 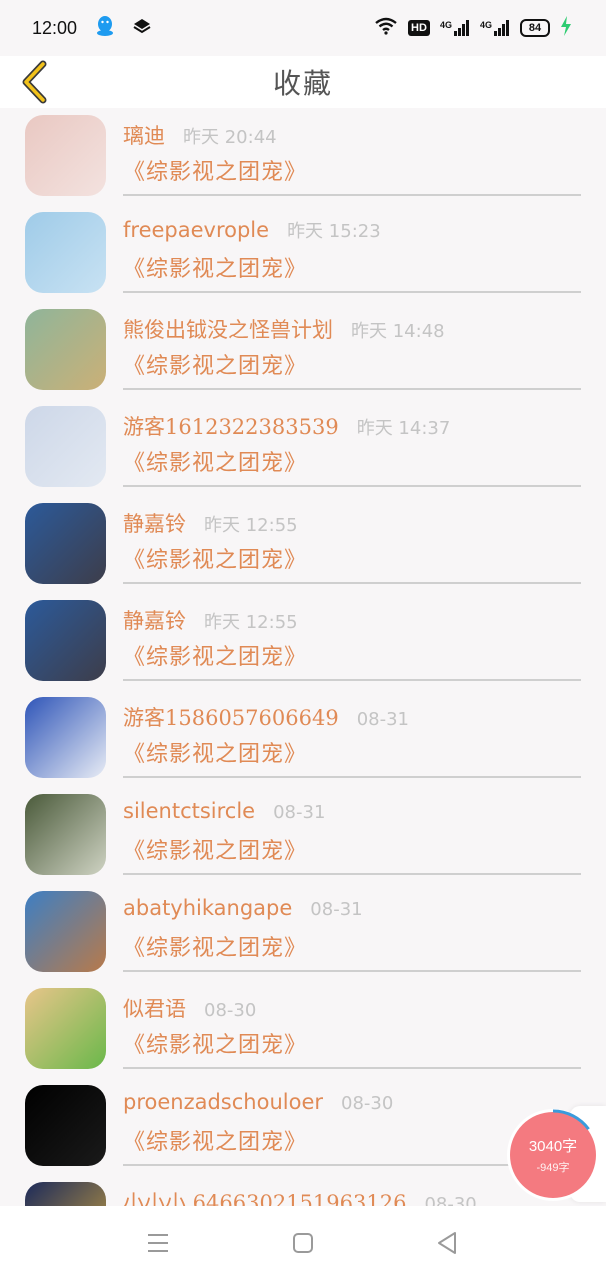 I want to click on timestamp: 昨天 12:55, so click(x=251, y=622).